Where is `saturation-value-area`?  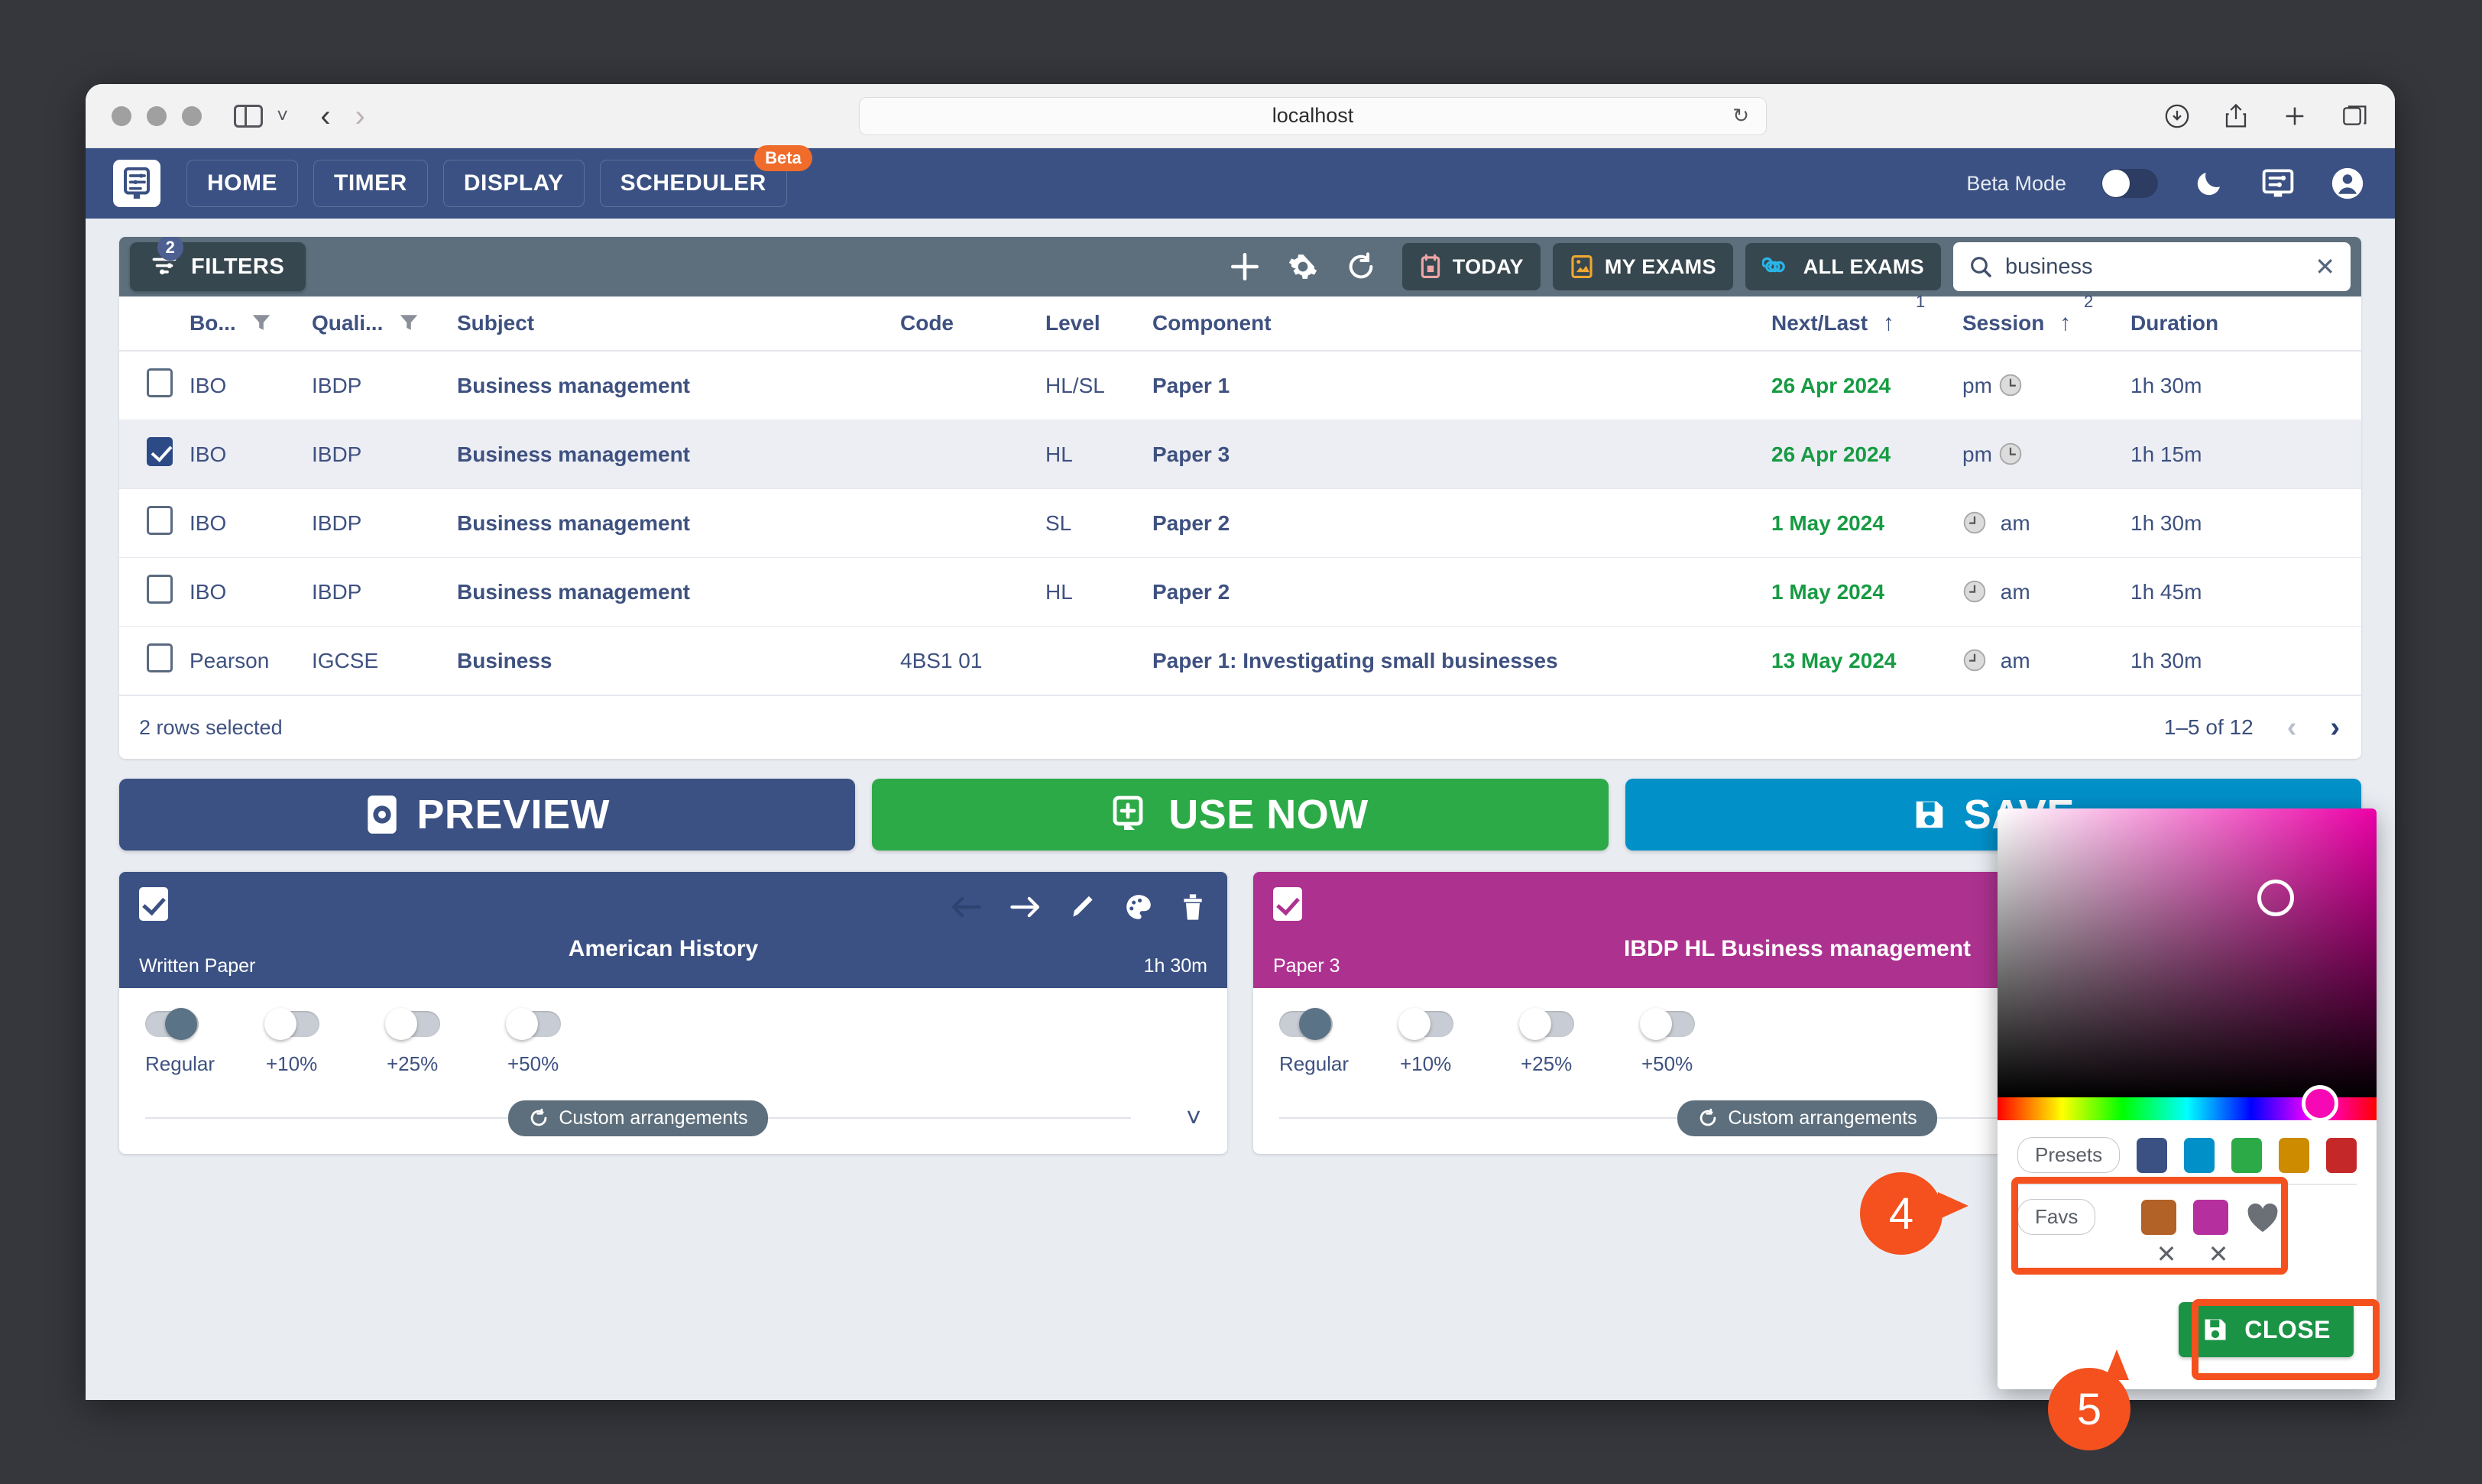
saturation-value-area is located at coordinates (2187, 953).